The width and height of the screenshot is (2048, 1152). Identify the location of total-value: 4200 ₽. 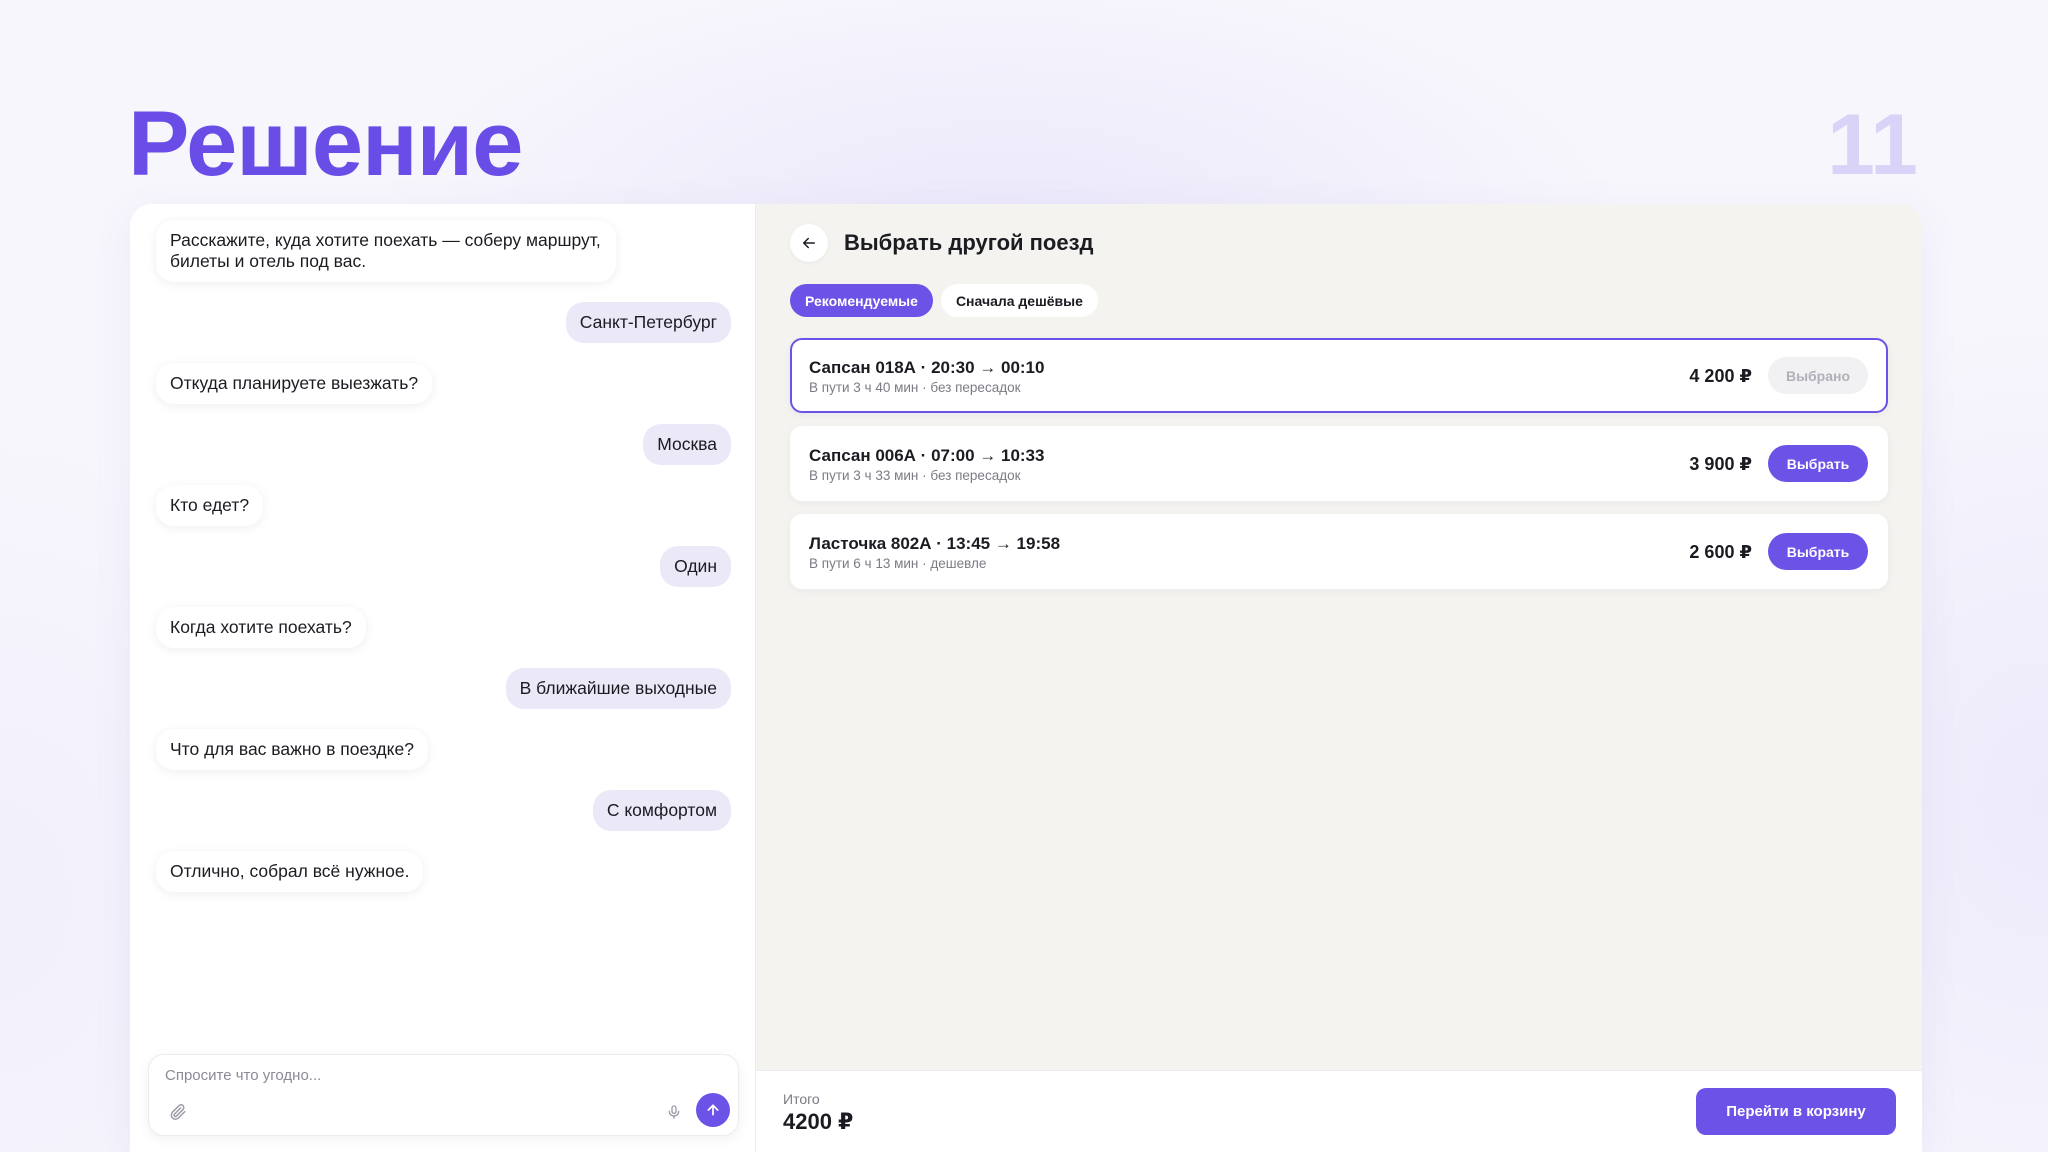
(818, 1121).